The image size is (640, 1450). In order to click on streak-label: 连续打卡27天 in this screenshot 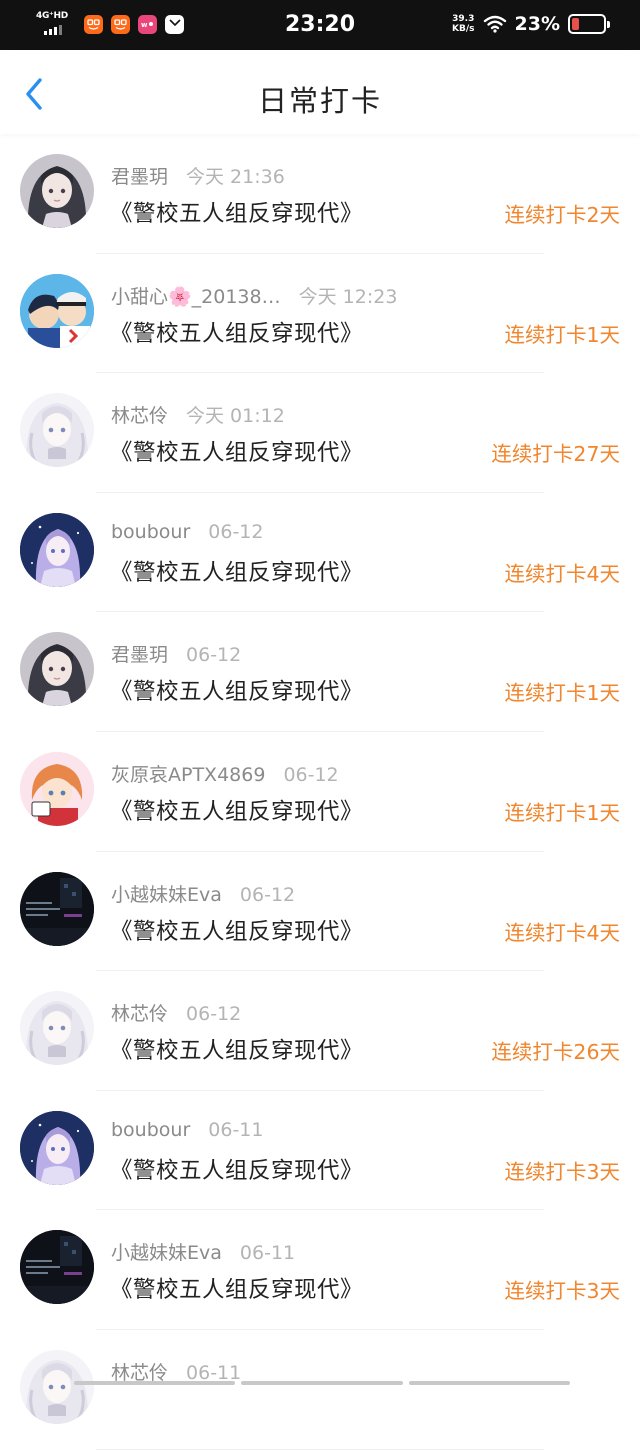, I will do `click(555, 454)`.